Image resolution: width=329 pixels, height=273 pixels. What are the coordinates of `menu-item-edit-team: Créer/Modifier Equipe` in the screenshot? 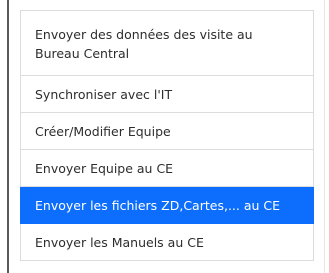 It's located at (167, 131).